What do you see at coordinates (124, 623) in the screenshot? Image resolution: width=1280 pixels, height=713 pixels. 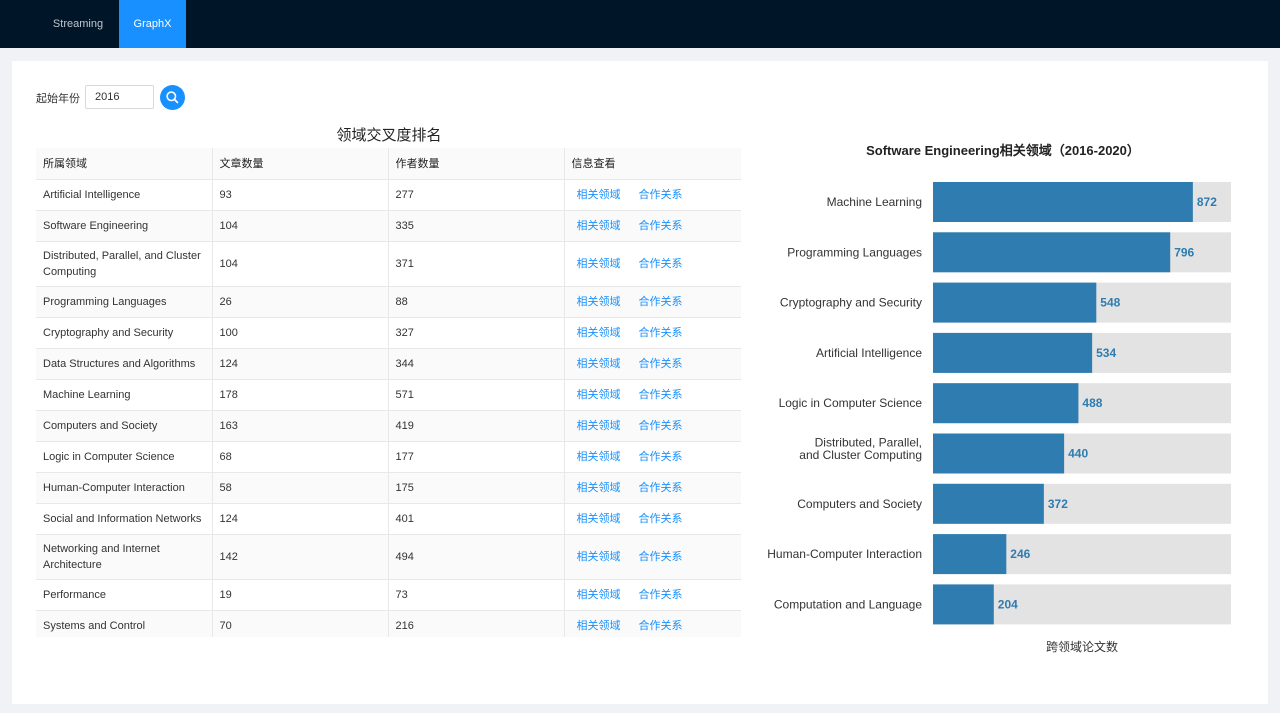 I see `cell-field: Systems and Control` at bounding box center [124, 623].